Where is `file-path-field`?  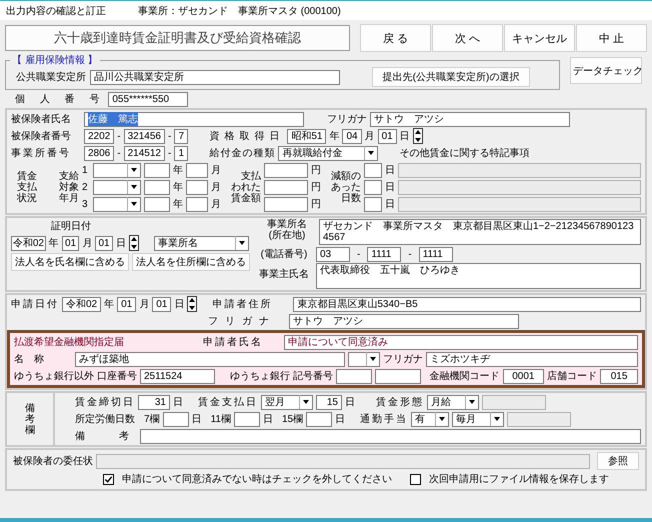
file-path-field is located at coordinates (343, 461).